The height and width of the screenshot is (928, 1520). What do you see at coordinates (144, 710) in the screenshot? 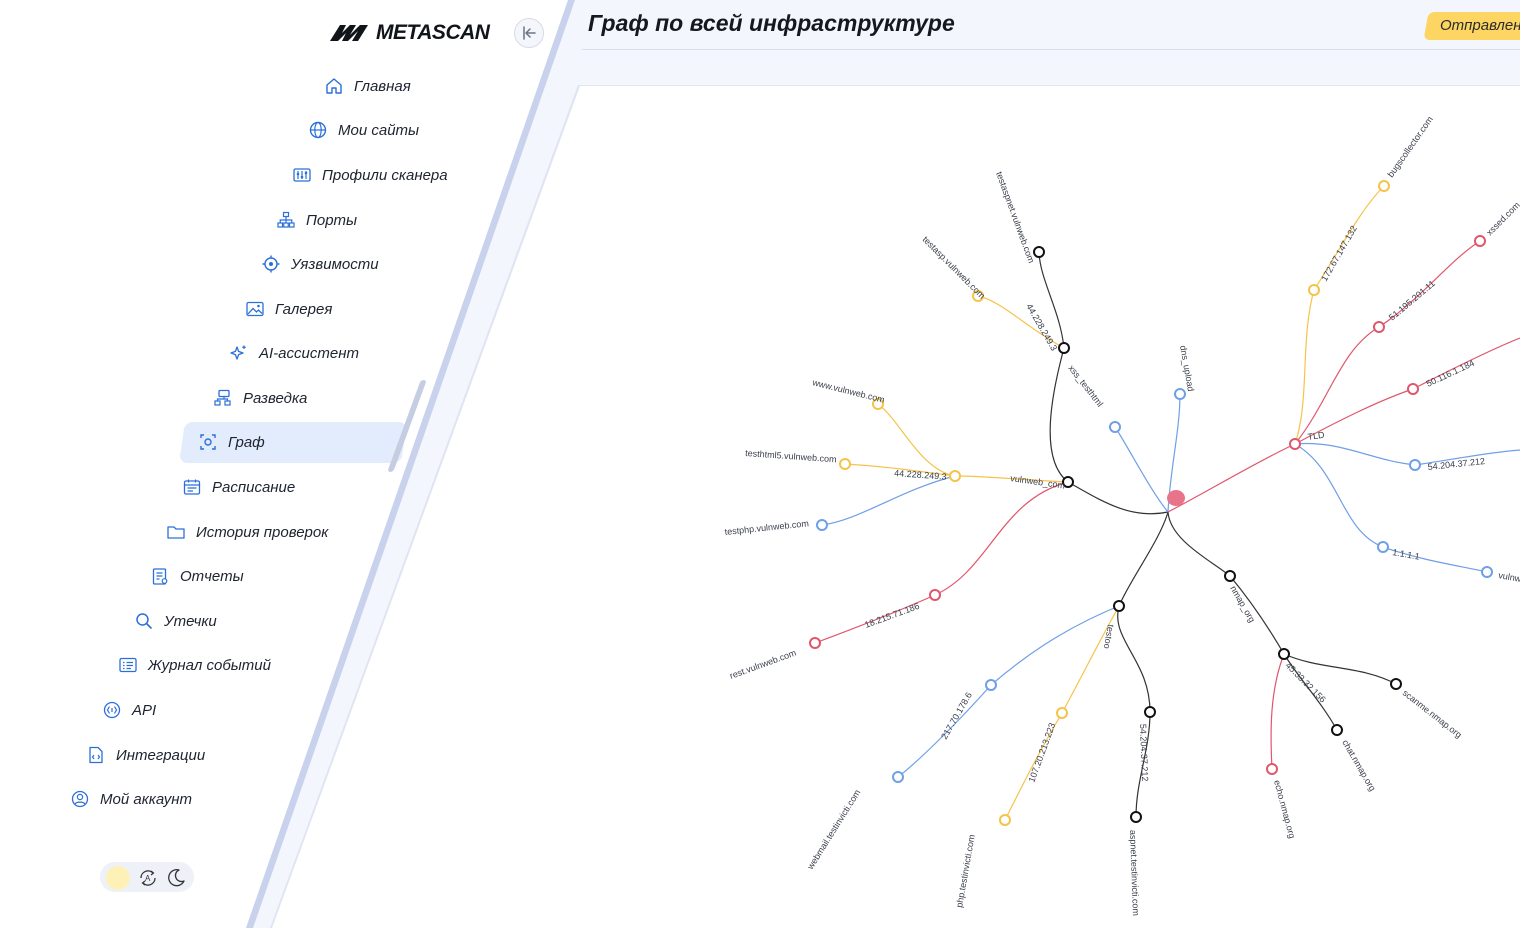
I see `nav-item-label: API` at bounding box center [144, 710].